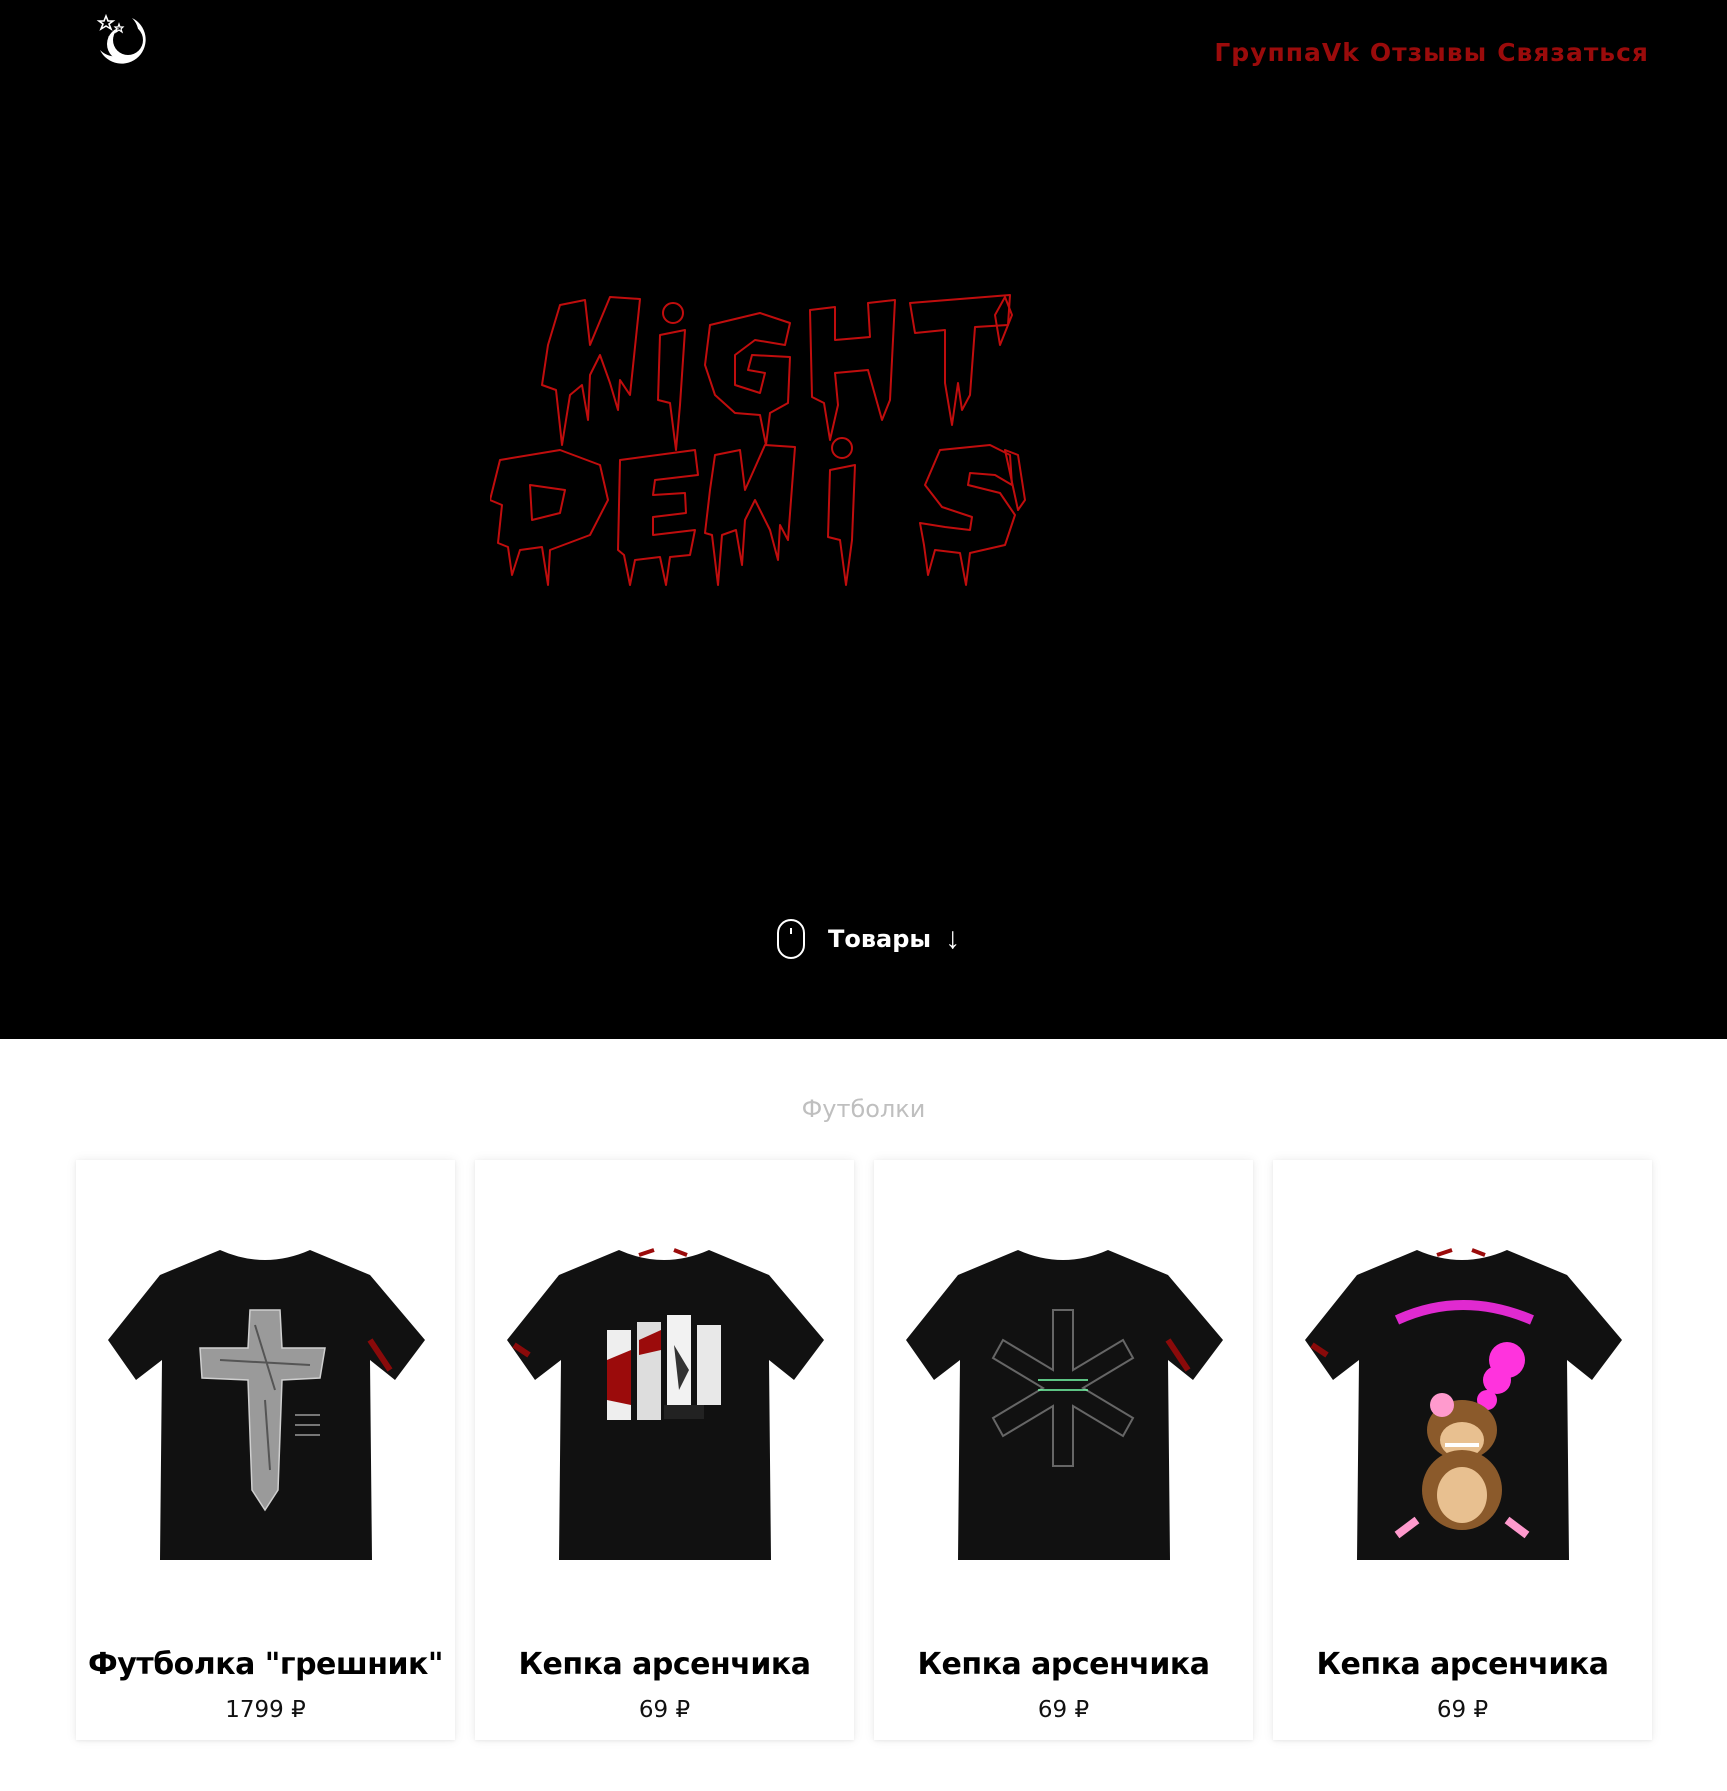 Image resolution: width=1727 pixels, height=1791 pixels. Describe the element at coordinates (863, 1109) in the screenshot. I see `section-title: Футболки` at that location.